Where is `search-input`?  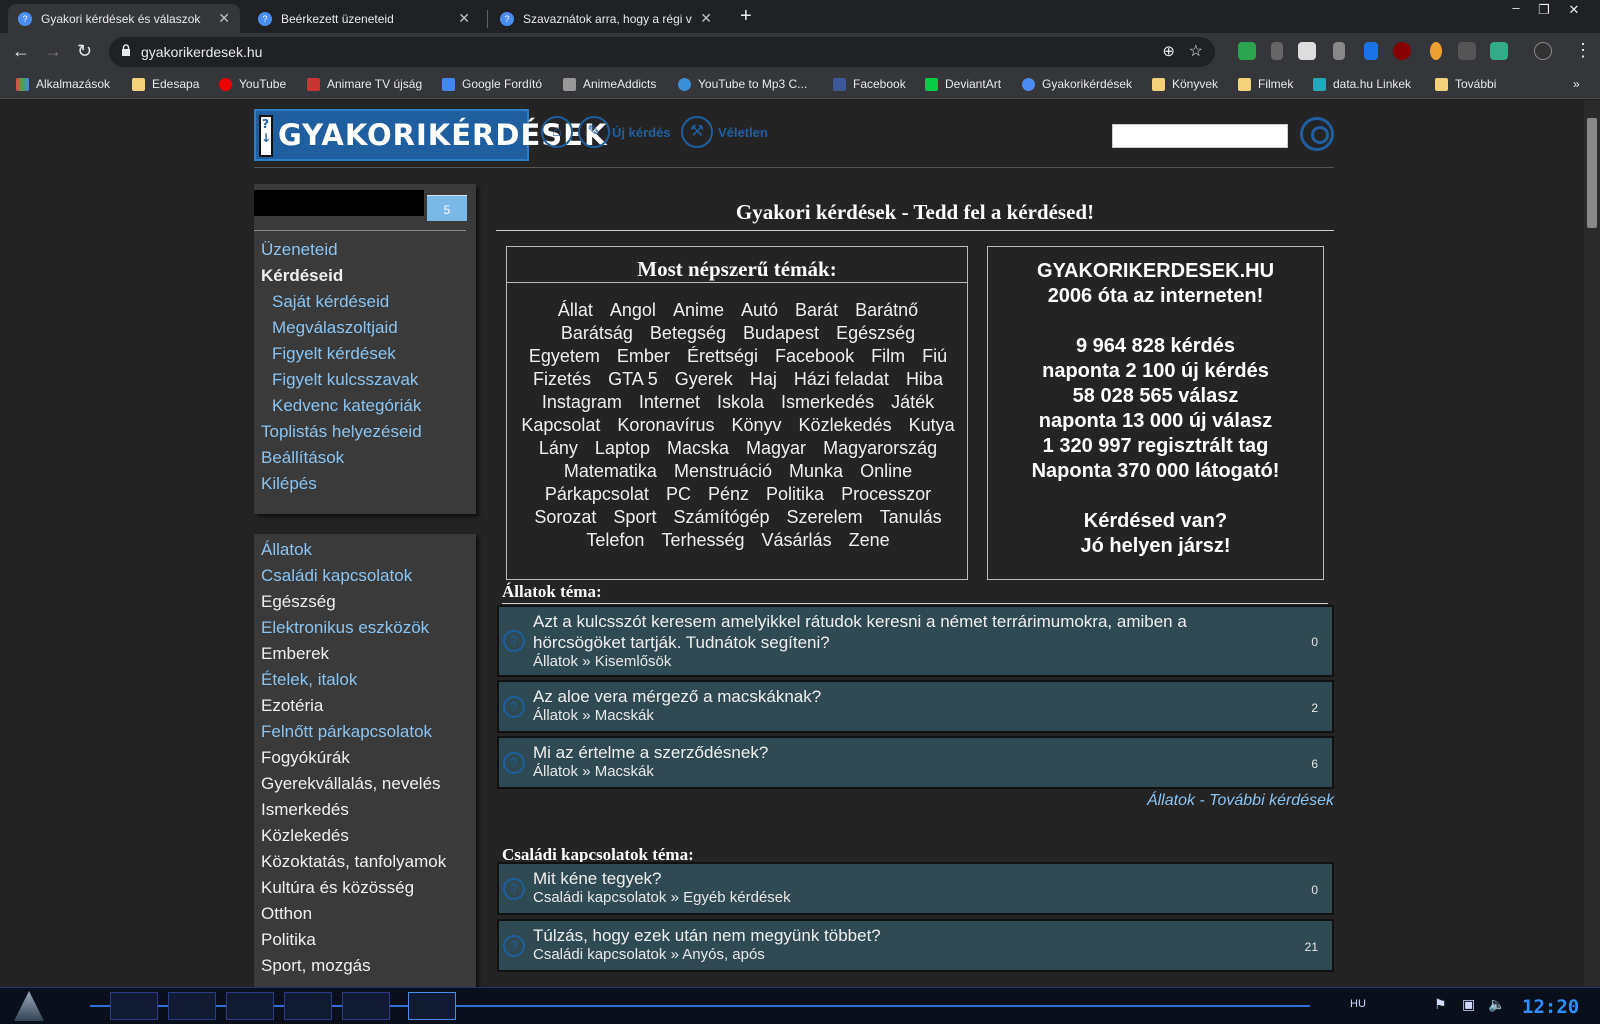 search-input is located at coordinates (1200, 136).